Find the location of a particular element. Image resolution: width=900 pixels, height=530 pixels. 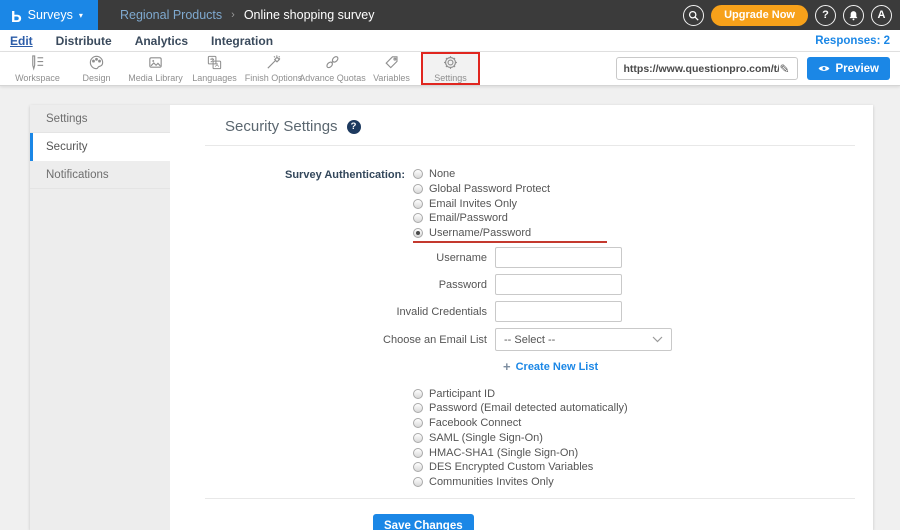

radio-username-password: Username/Password is located at coordinates (510, 233).